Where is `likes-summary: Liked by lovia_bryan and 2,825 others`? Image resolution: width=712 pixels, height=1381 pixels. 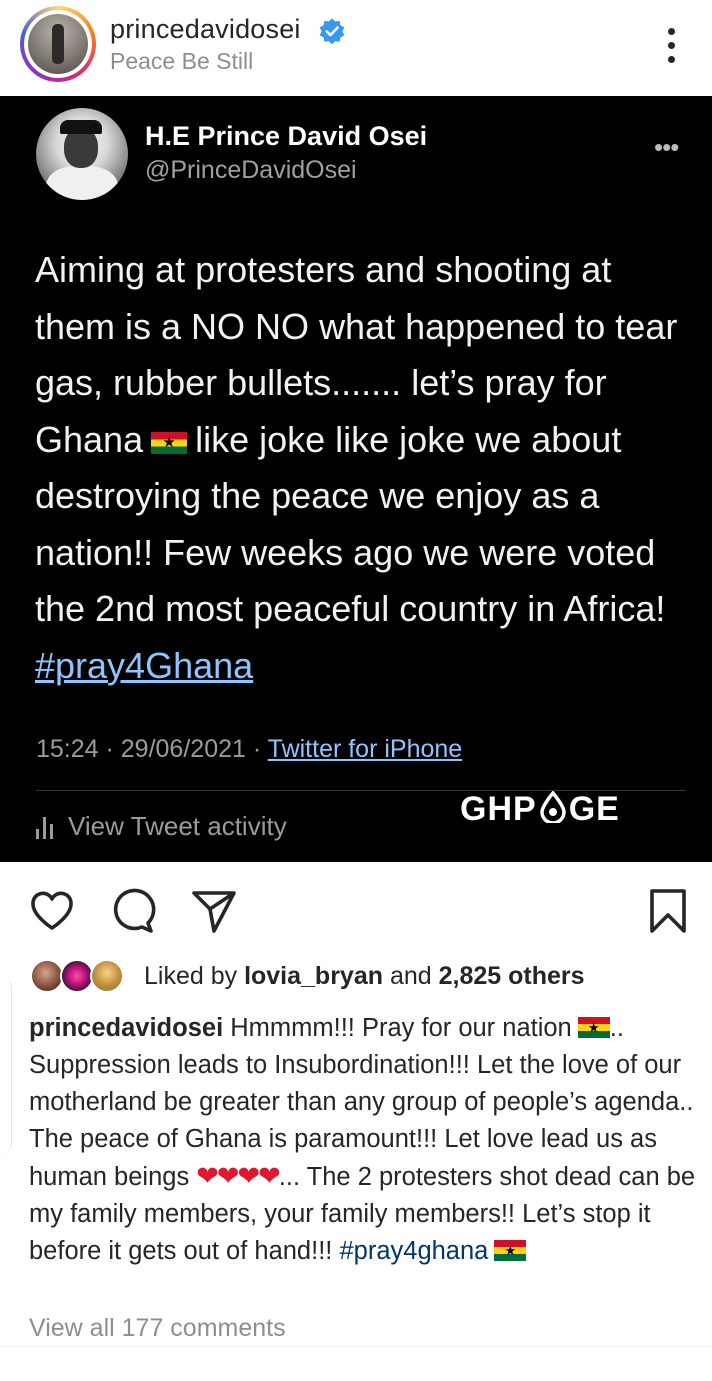 likes-summary: Liked by lovia_bryan and 2,825 others is located at coordinates (364, 976).